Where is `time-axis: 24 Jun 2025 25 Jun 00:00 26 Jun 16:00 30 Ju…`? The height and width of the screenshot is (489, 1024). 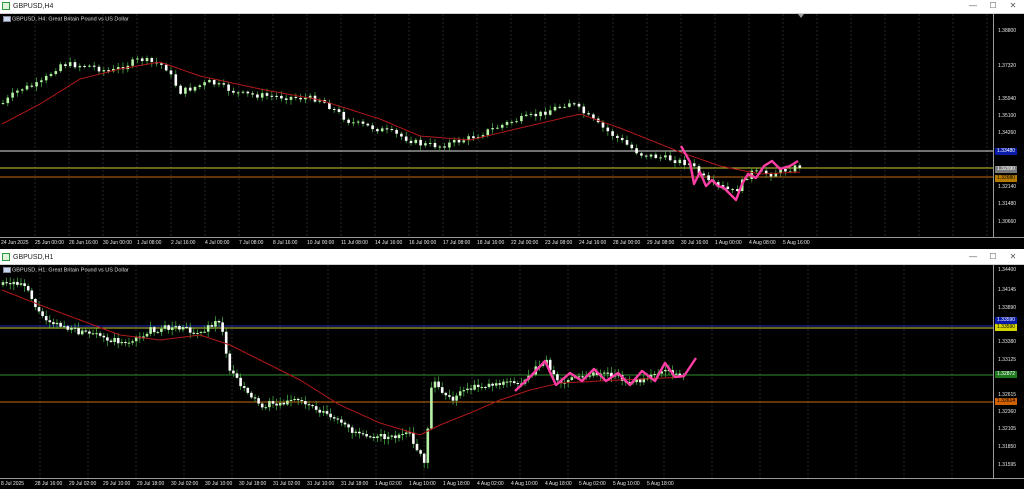
time-axis: 24 Jun 2025 25 Jun 00:00 26 Jun 16:00 30 Ju… is located at coordinates (512, 243).